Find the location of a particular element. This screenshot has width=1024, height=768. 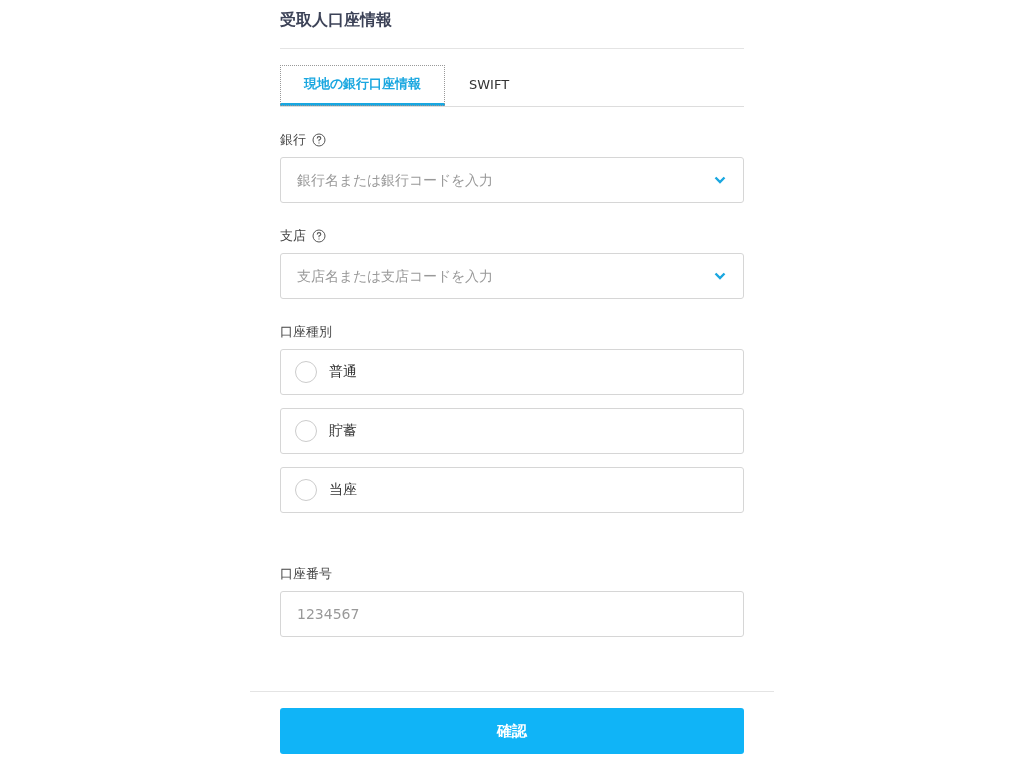

field-label: 支店 is located at coordinates (293, 236).